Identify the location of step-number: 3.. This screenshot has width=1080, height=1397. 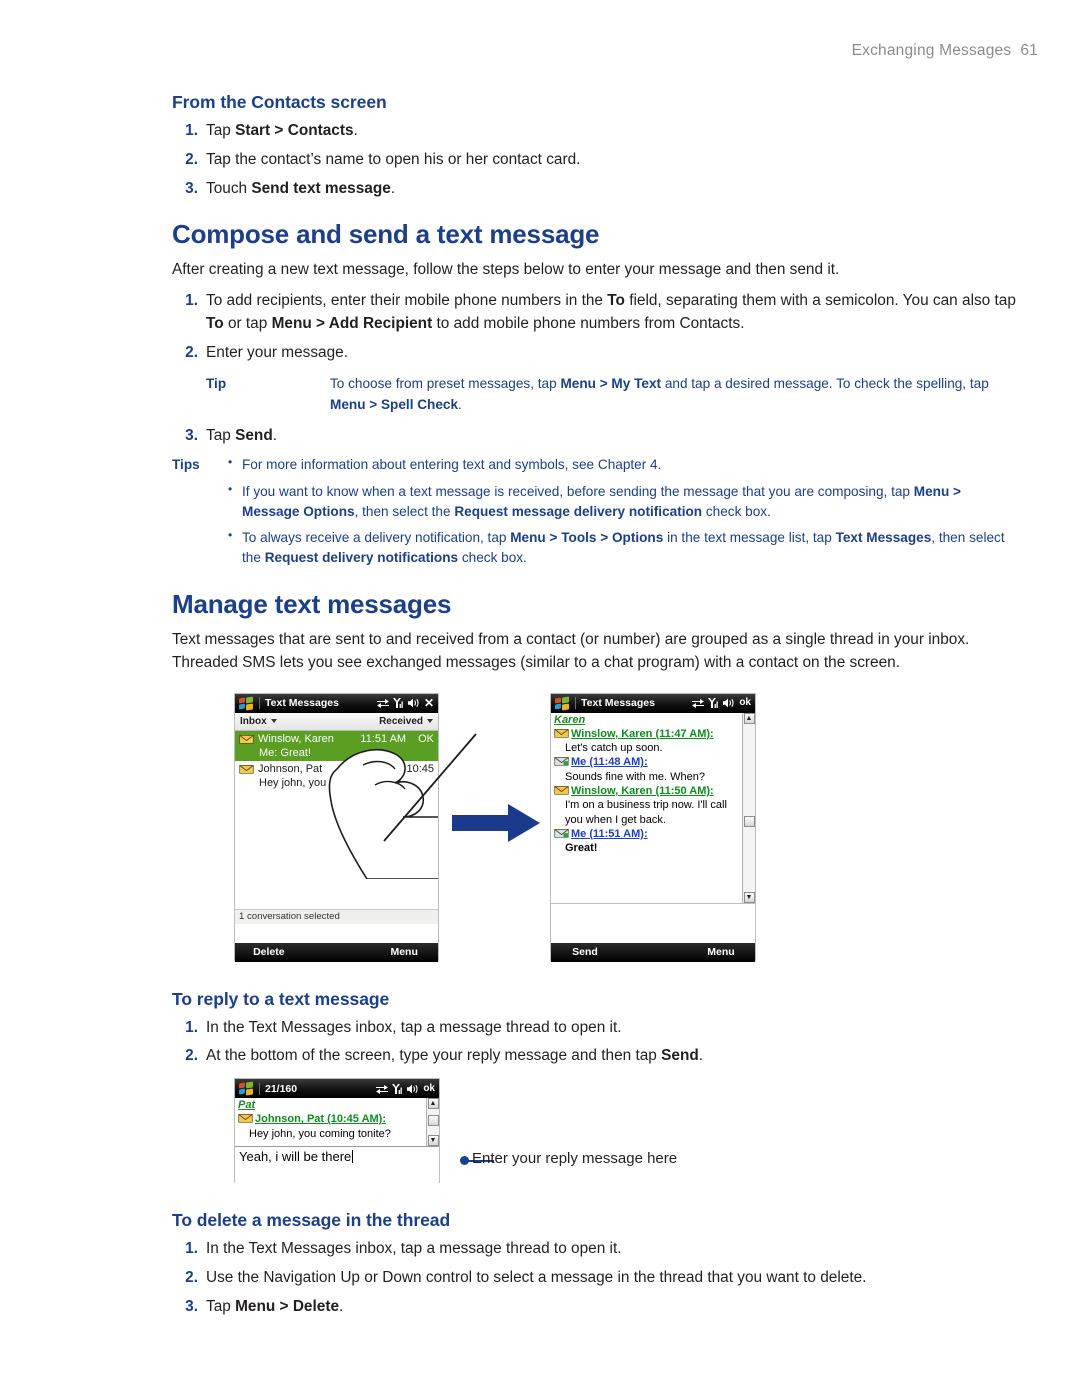
(191, 188).